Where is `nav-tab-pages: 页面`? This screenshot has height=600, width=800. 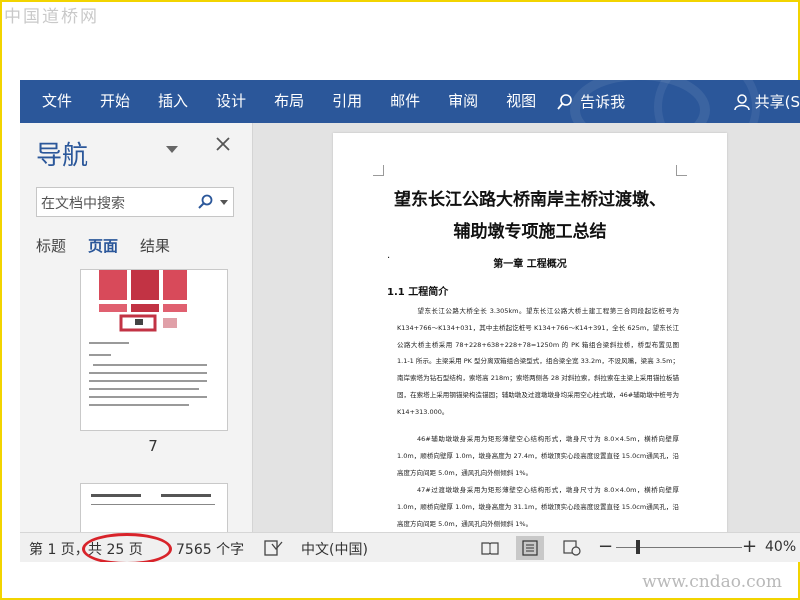
nav-tab-pages: 页面 is located at coordinates (103, 245).